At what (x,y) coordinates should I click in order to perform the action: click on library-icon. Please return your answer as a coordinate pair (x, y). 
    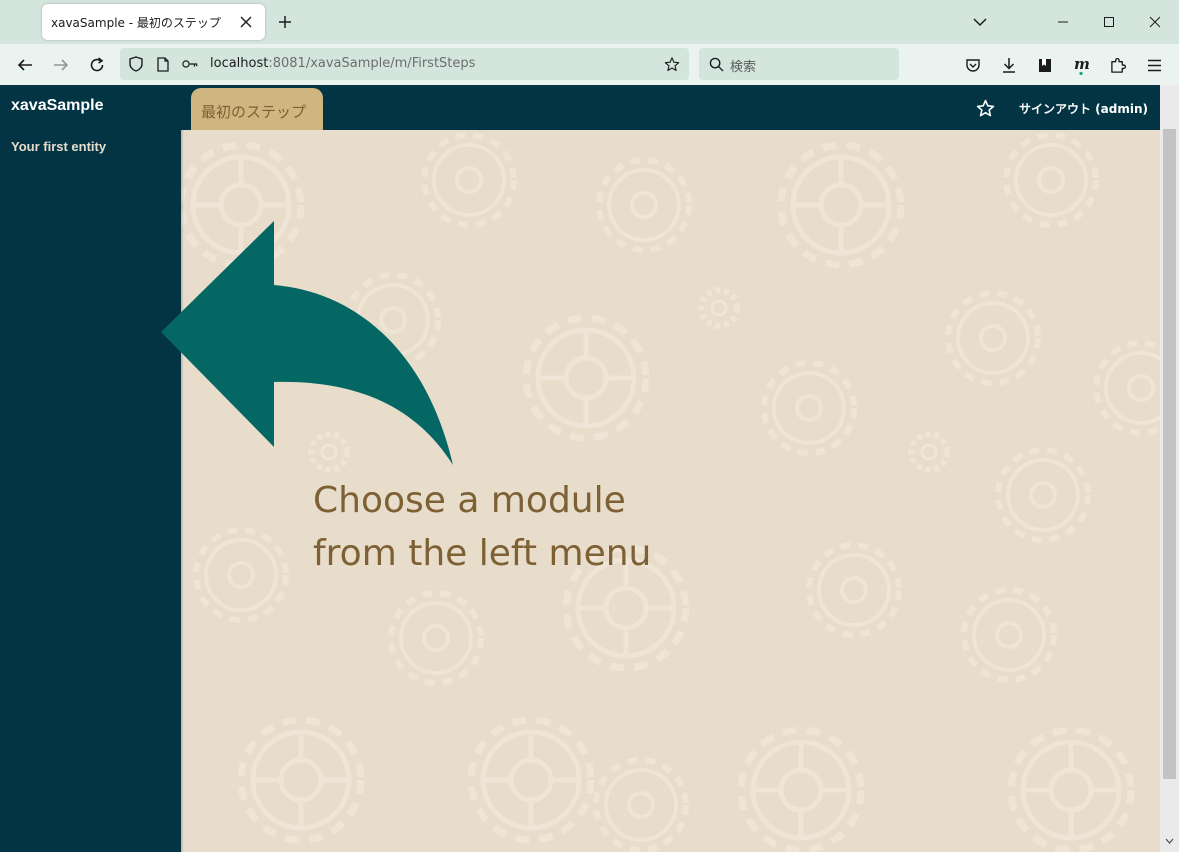
    Looking at the image, I should click on (1045, 65).